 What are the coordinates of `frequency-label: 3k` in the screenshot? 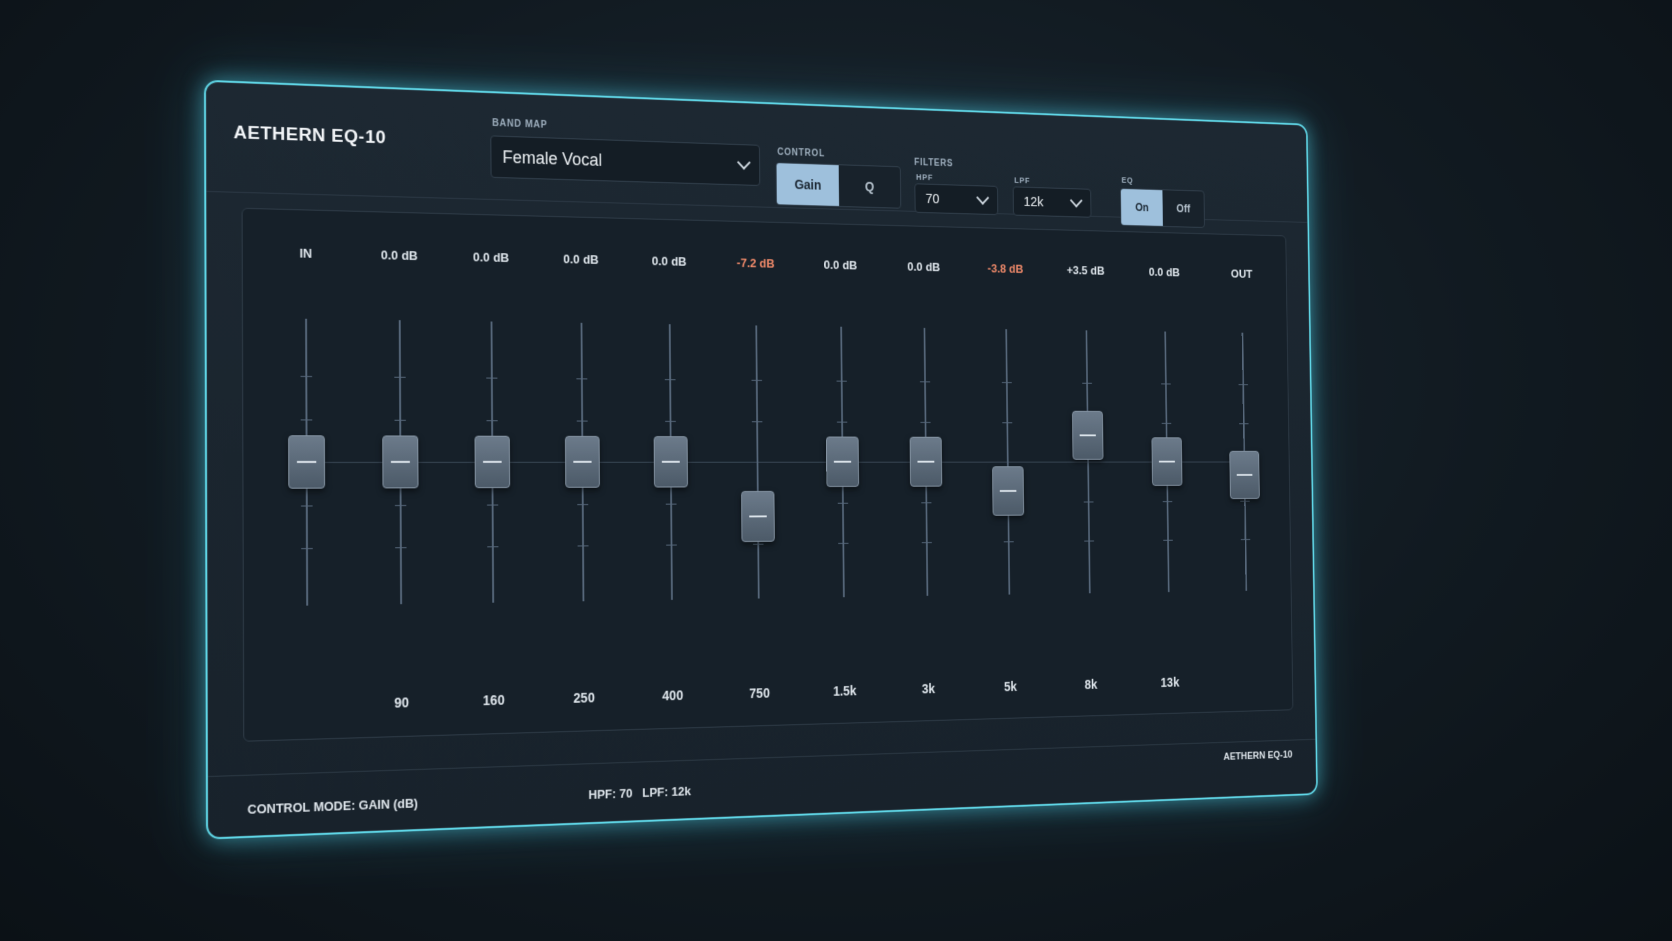 It's located at (928, 689).